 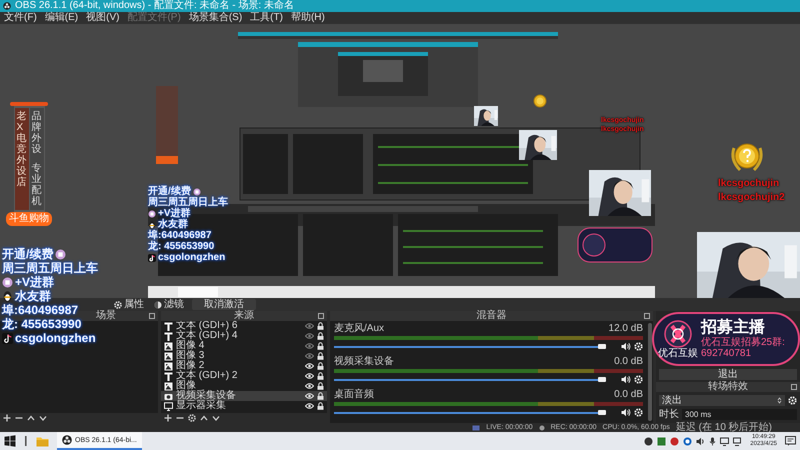 I want to click on microphone-icon, so click(x=712, y=441).